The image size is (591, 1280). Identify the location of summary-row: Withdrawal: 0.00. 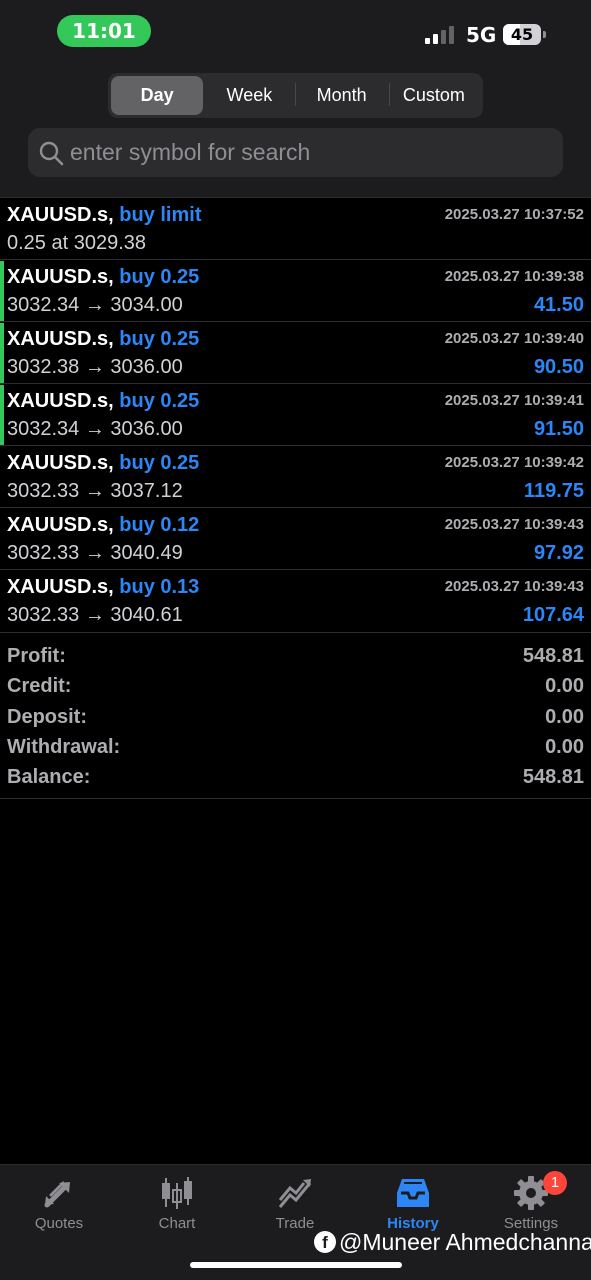
(295, 749).